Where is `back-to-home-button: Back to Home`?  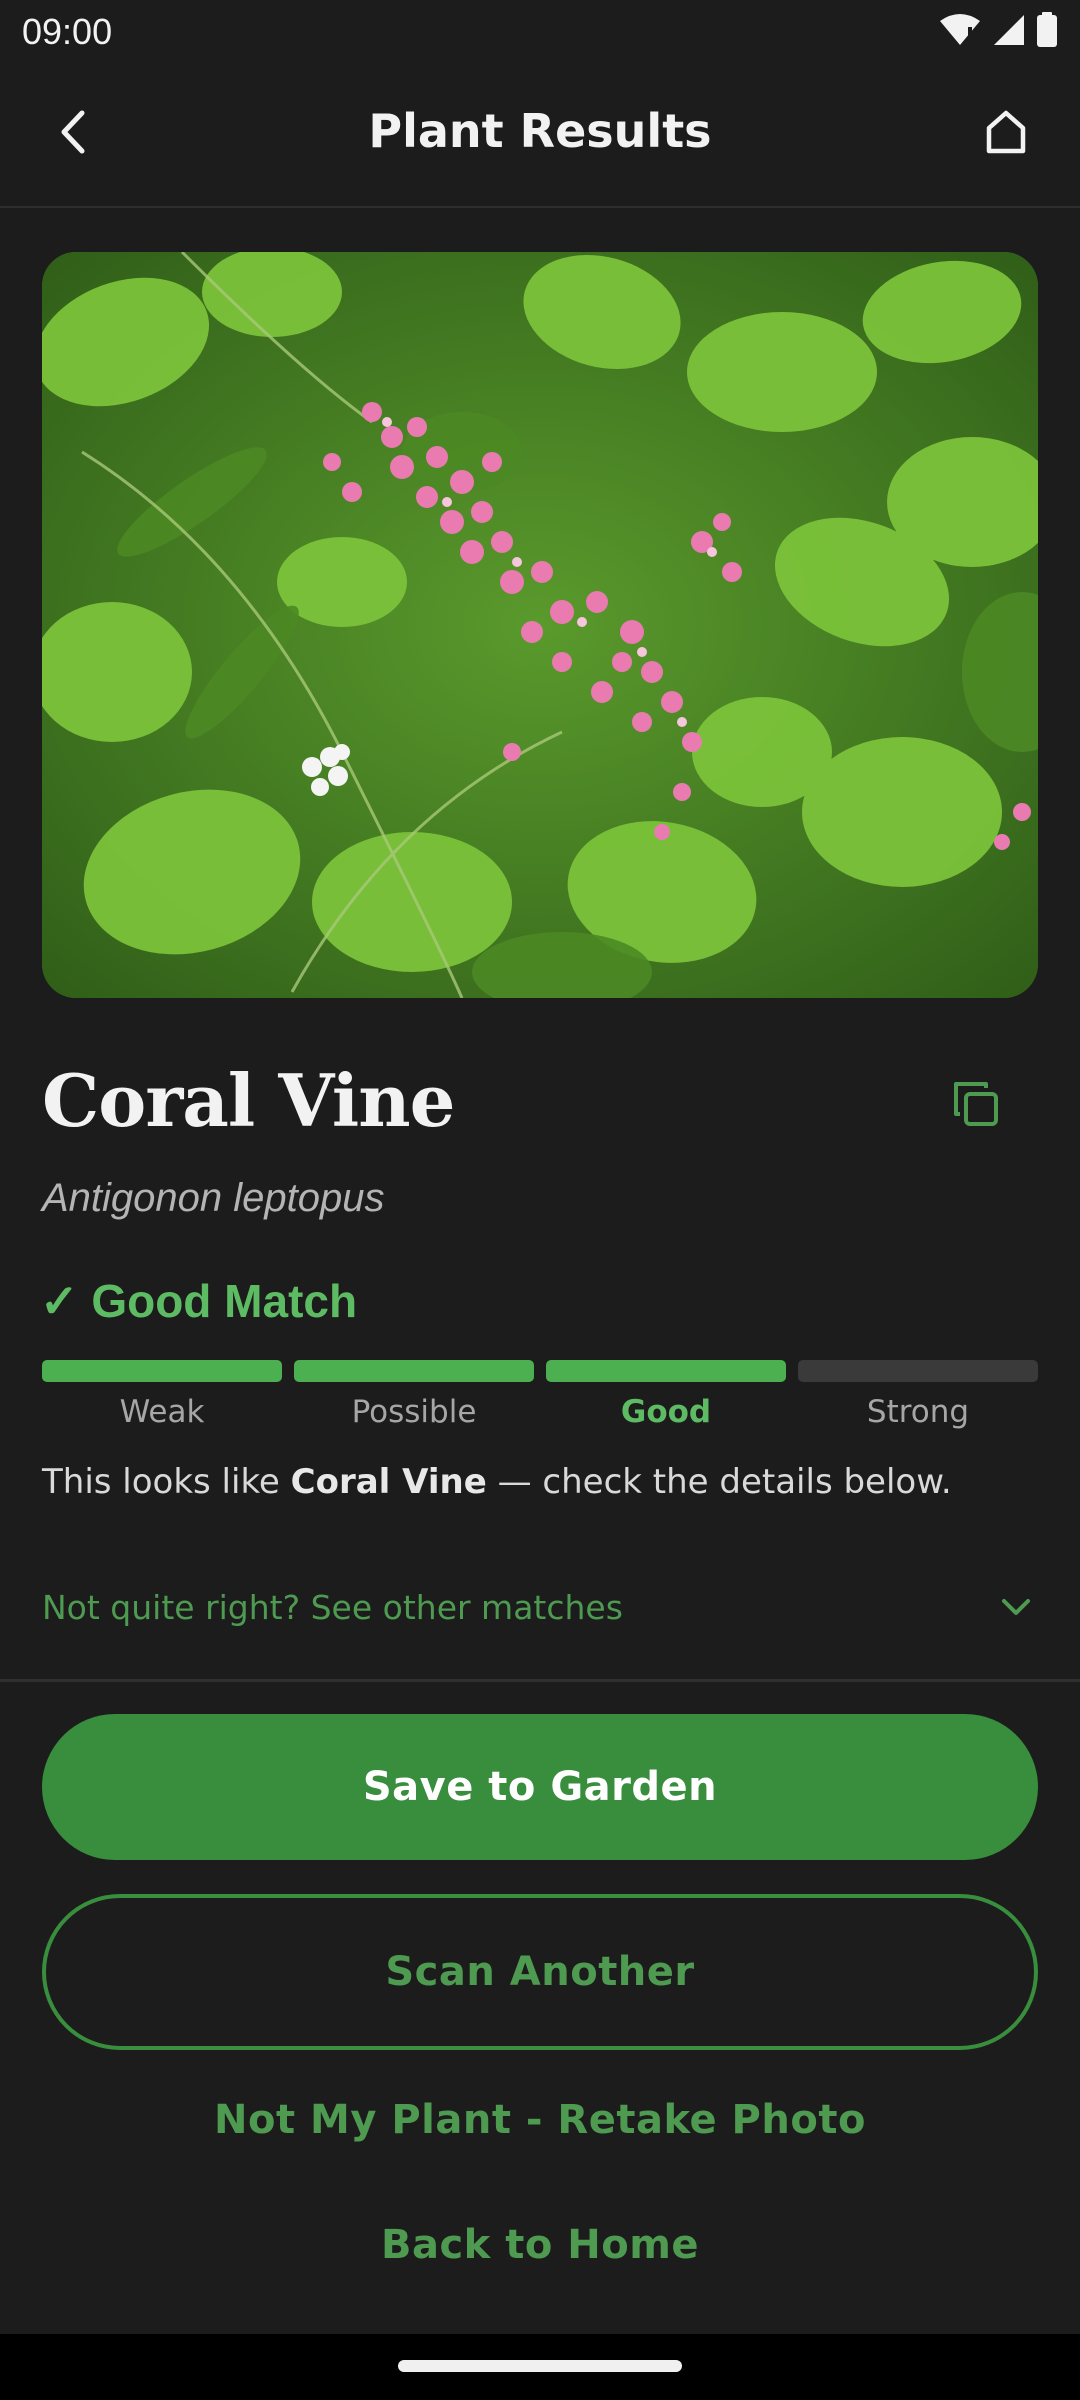
back-to-home-button: Back to Home is located at coordinates (540, 2245).